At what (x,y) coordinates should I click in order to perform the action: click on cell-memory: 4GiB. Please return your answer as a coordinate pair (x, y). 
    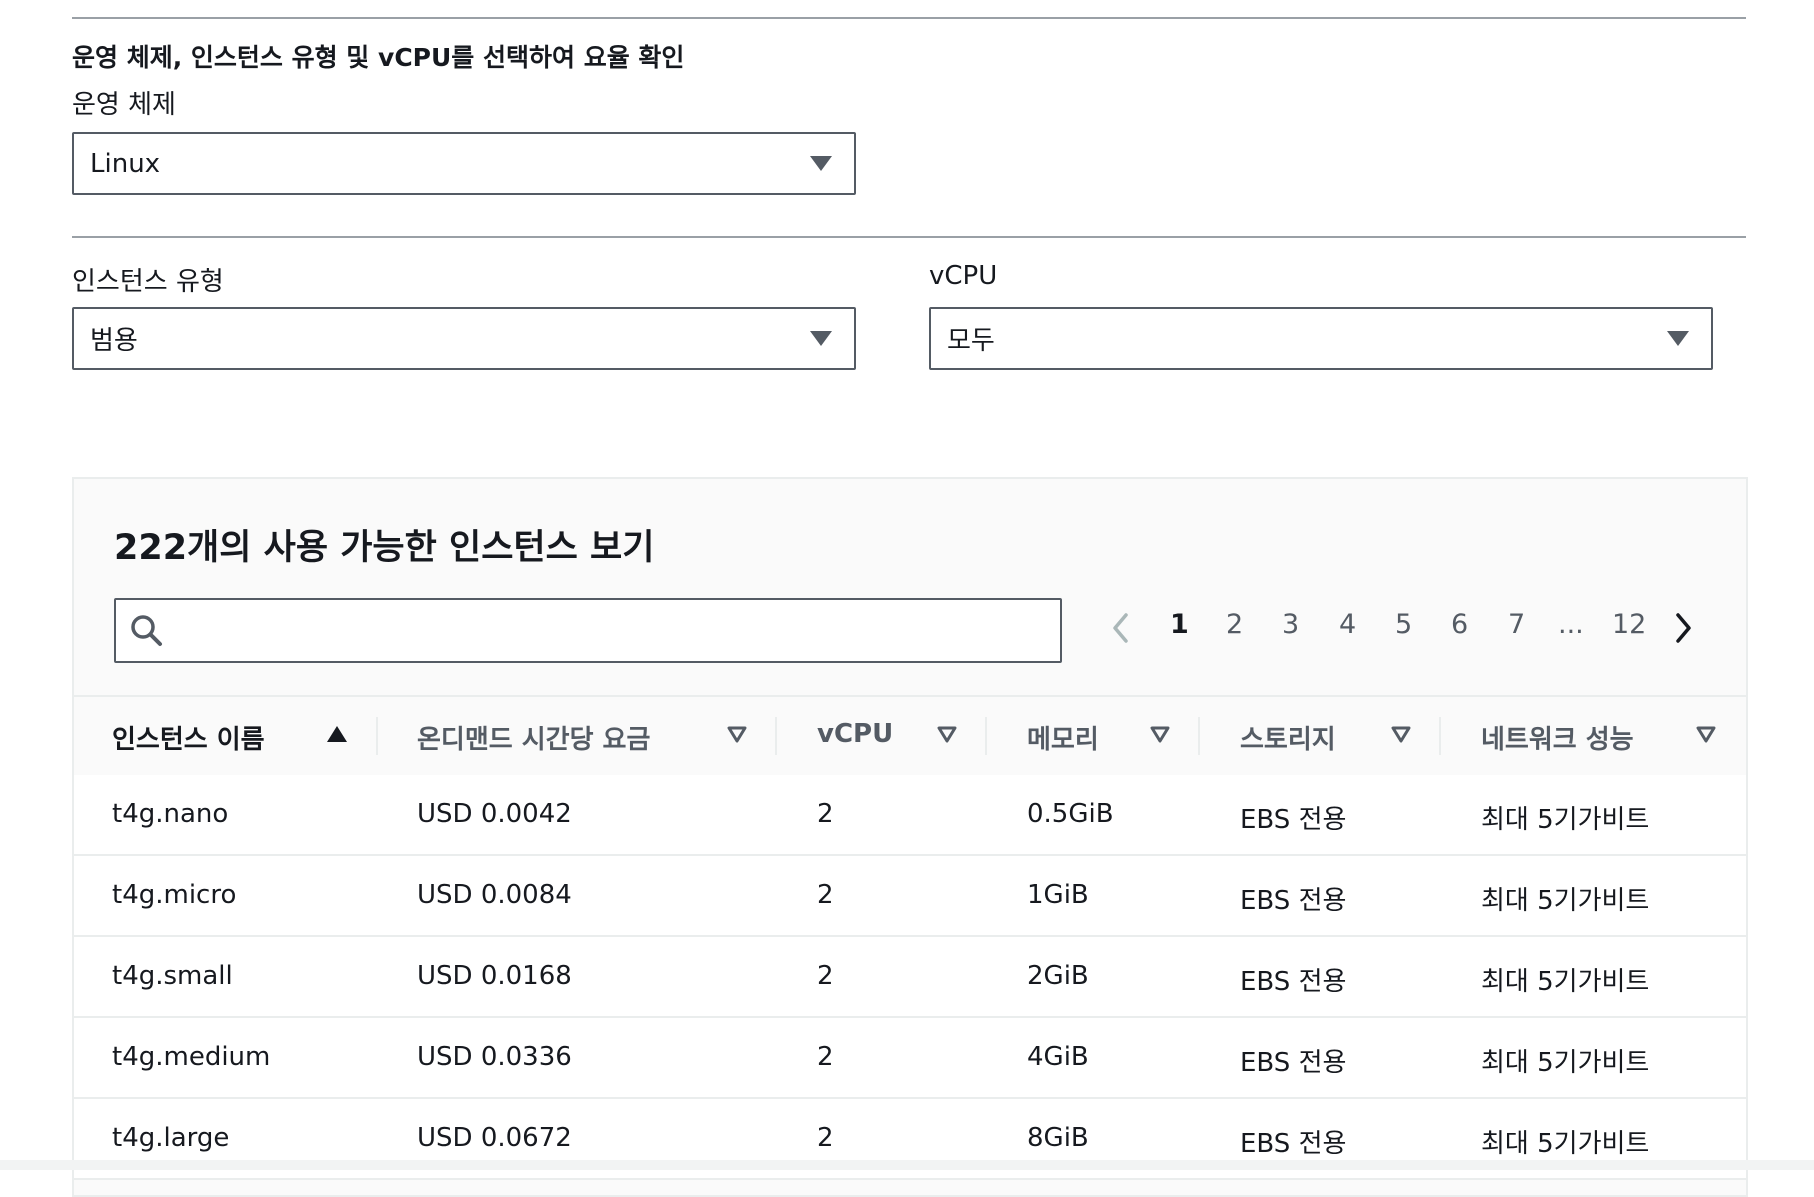
    Looking at the image, I should click on (1058, 1057).